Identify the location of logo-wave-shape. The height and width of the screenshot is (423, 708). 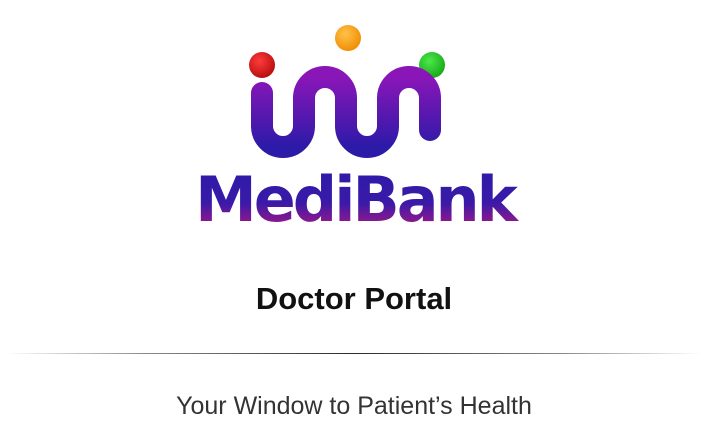
(346, 112).